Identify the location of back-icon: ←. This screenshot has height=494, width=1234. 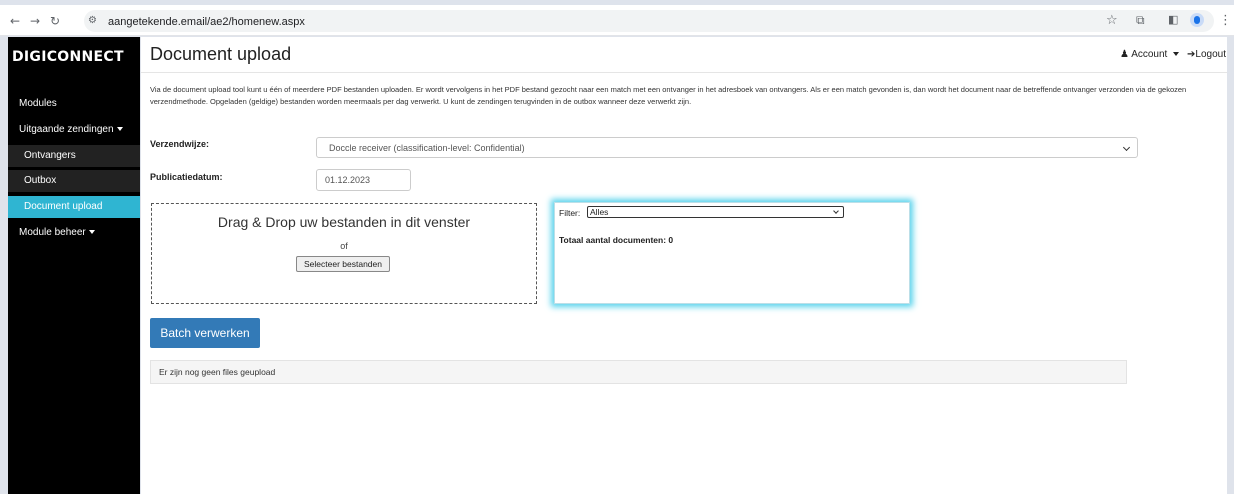
(15, 21).